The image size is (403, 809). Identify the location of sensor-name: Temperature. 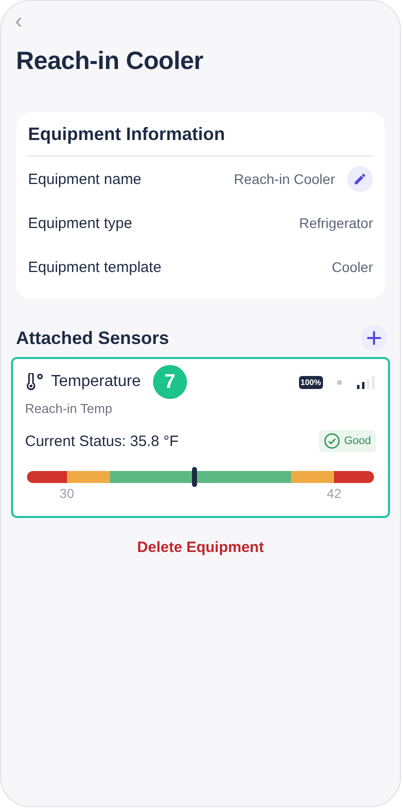
(96, 382).